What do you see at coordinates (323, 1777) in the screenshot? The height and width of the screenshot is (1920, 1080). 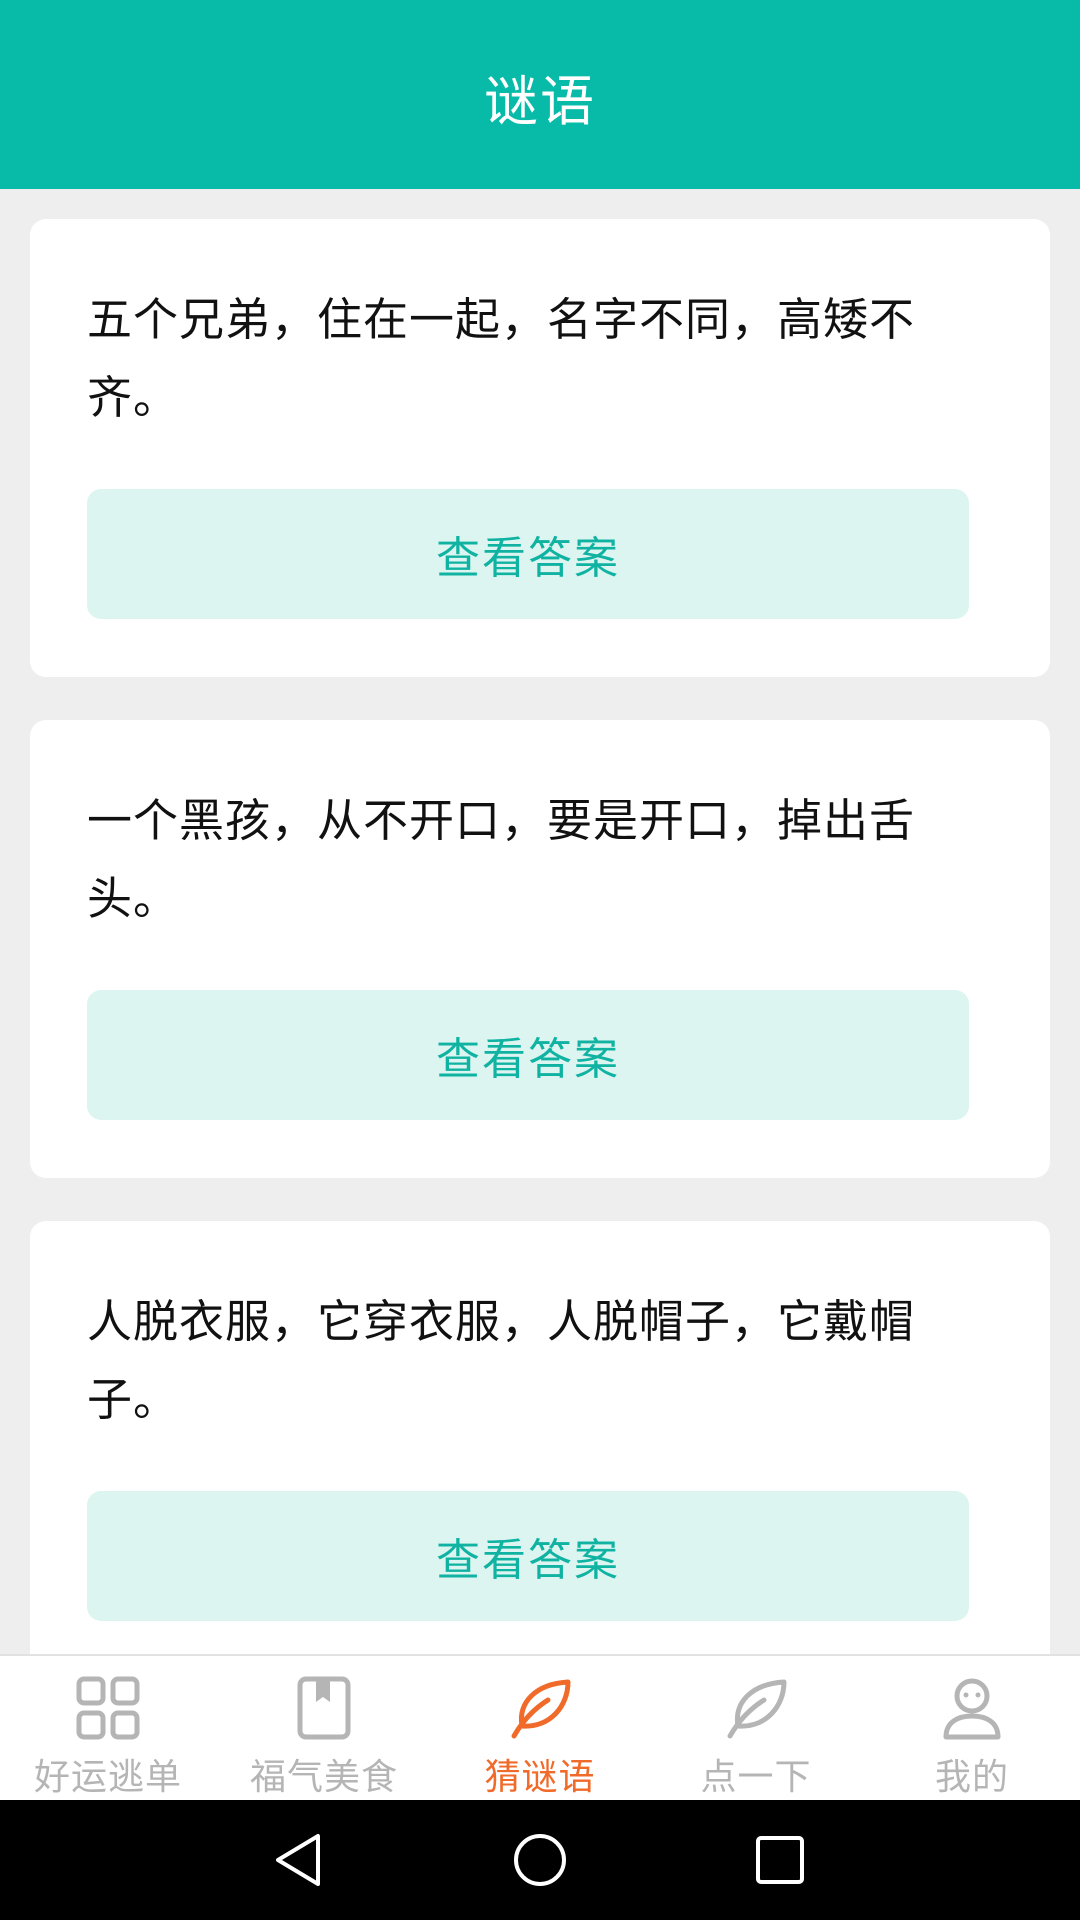 I see `tab-label: 福气美食` at bounding box center [323, 1777].